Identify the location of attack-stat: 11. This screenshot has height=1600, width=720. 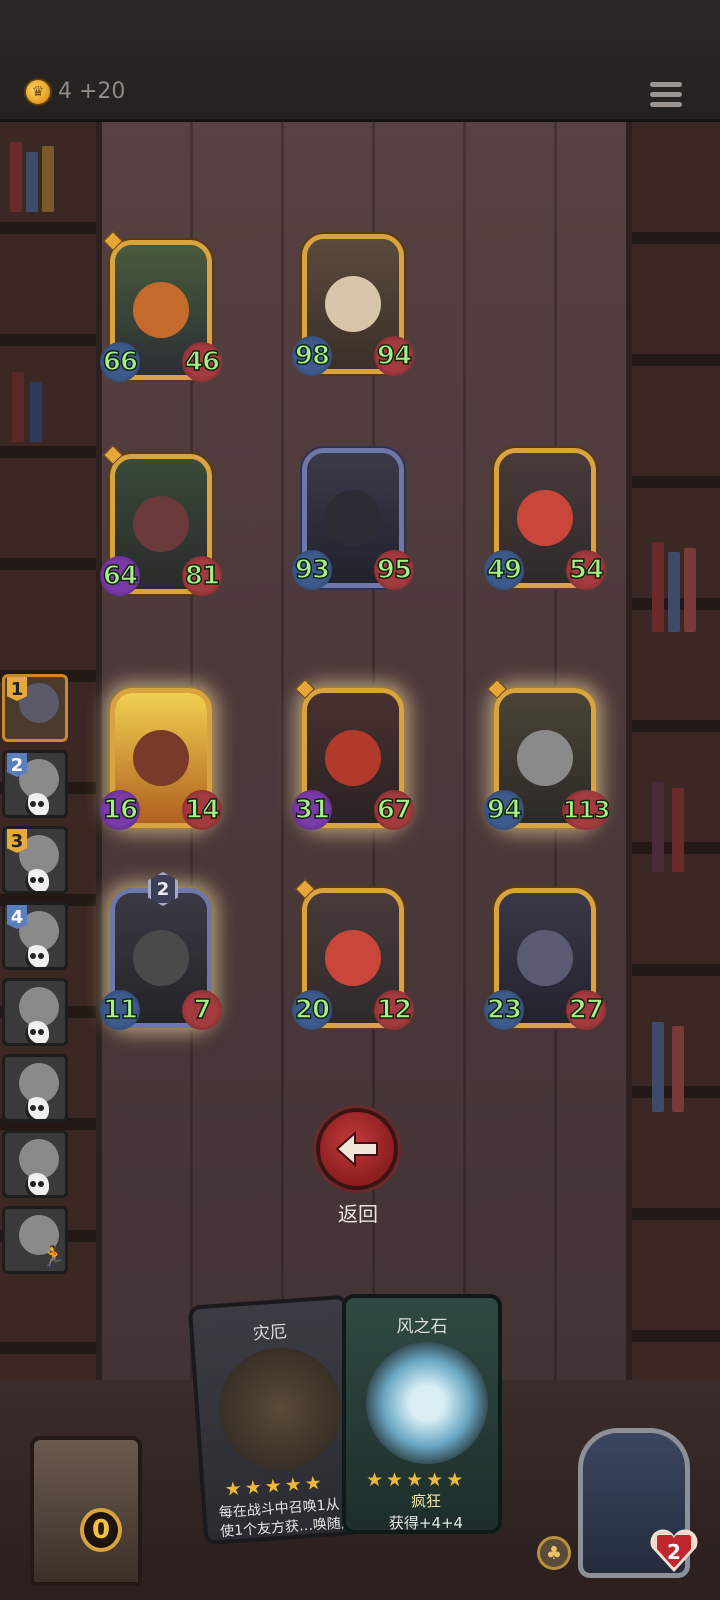
(120, 1010).